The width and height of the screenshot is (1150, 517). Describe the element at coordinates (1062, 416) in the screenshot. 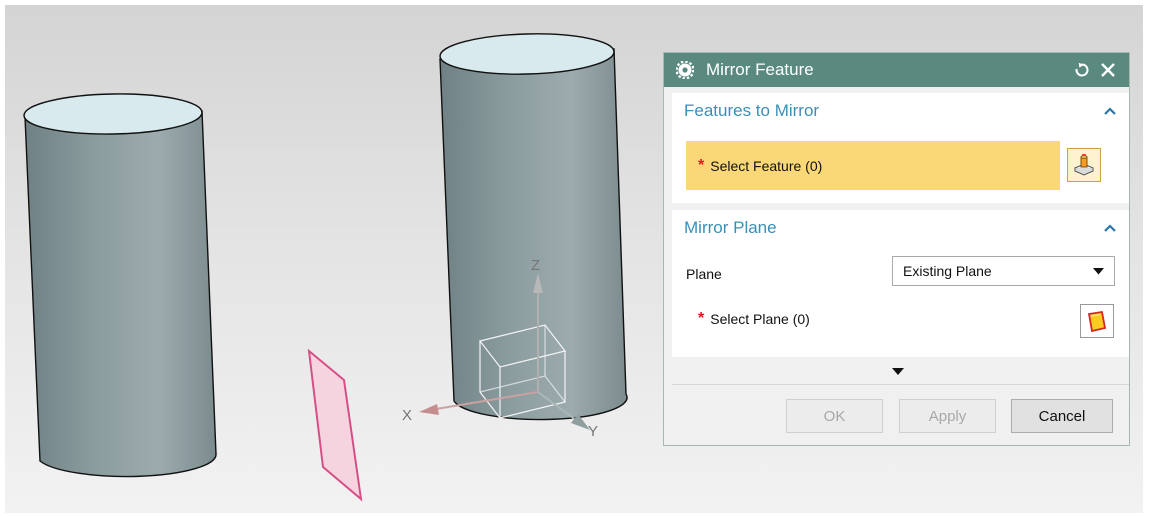

I see `cancel-button: Cancel` at that location.